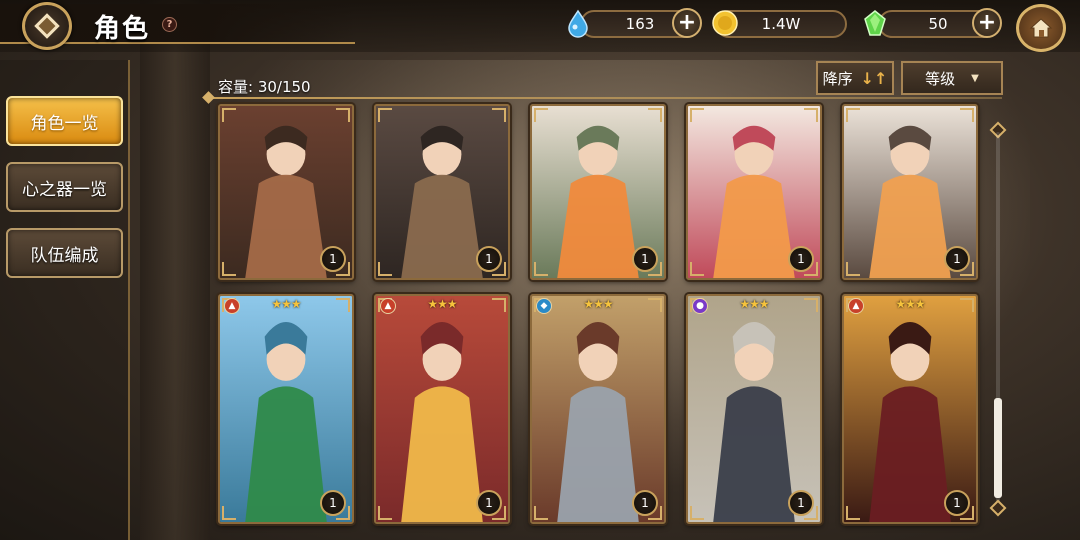  Describe the element at coordinates (725, 23) in the screenshot. I see `gold-coin-icon` at that location.